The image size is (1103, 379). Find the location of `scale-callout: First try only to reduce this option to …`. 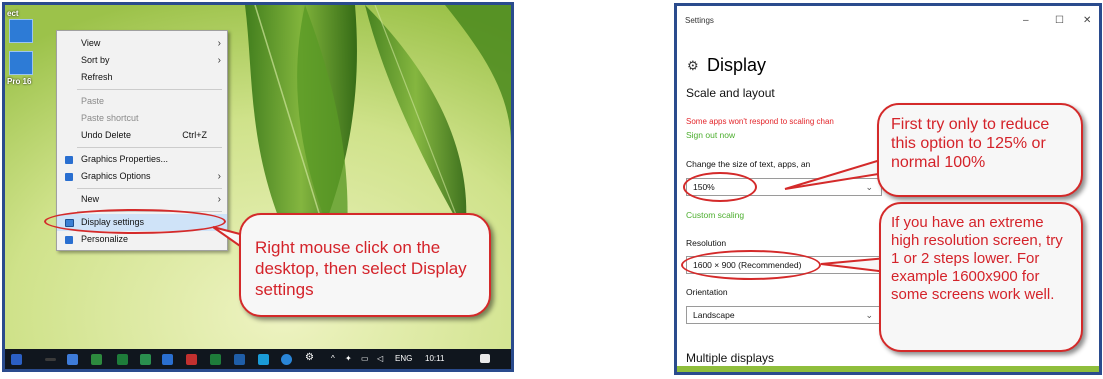

scale-callout: First try only to reduce this option to … is located at coordinates (980, 150).